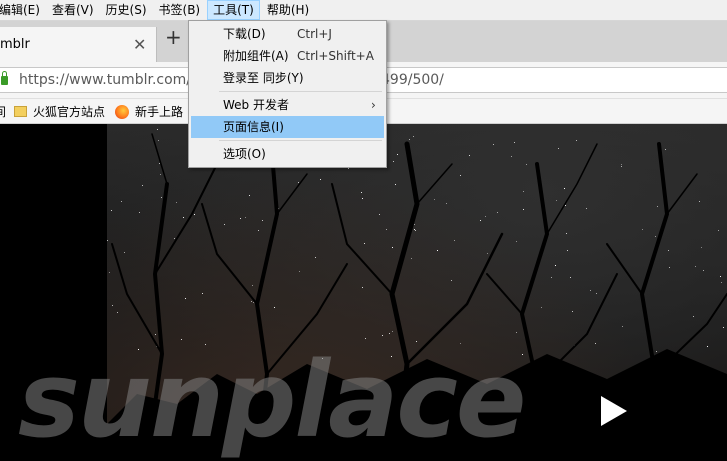 This screenshot has width=727, height=461. What do you see at coordinates (233, 10) in the screenshot?
I see `menu-tools: 工具(T)` at bounding box center [233, 10].